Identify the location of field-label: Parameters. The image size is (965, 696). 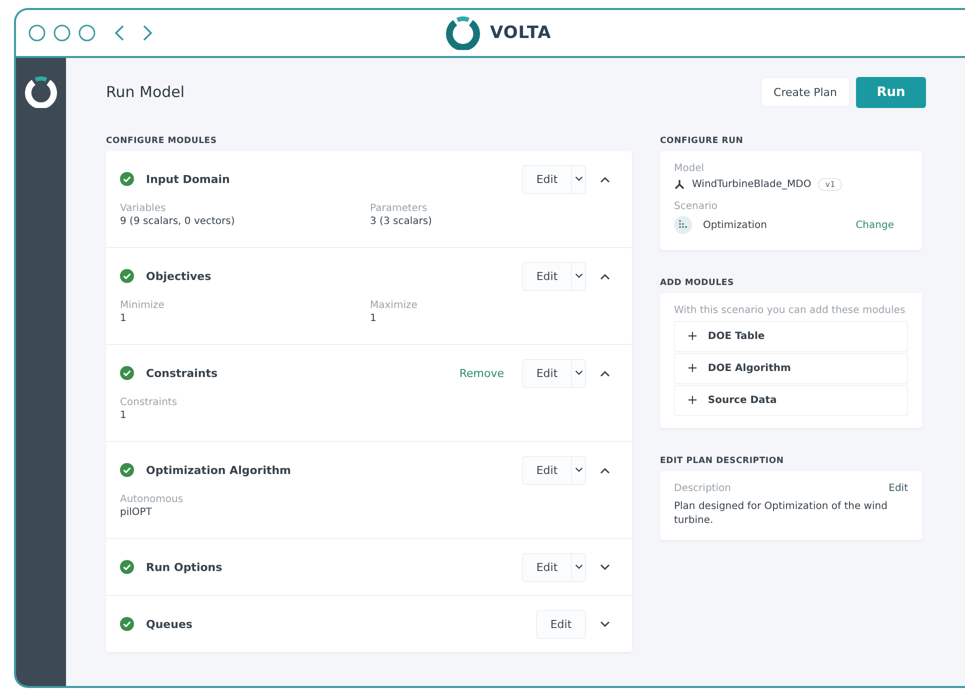
(399, 208).